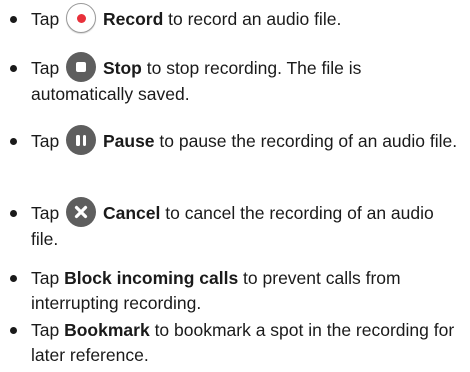 Image resolution: width=470 pixels, height=372 pixels. Describe the element at coordinates (81, 212) in the screenshot. I see `cancel-icon` at that location.